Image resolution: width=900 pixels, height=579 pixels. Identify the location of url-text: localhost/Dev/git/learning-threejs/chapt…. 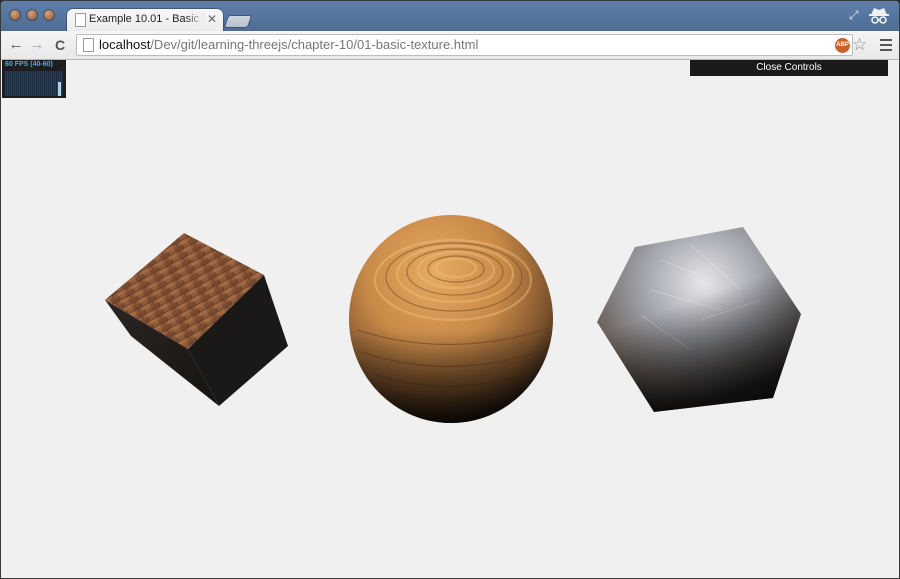
(288, 44).